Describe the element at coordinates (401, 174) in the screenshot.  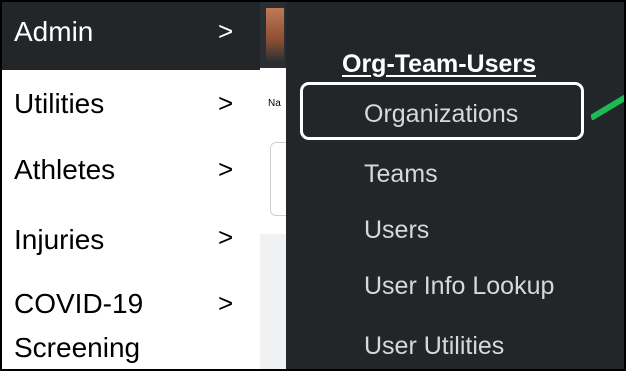
I see `submenu-item-teams: Teams` at that location.